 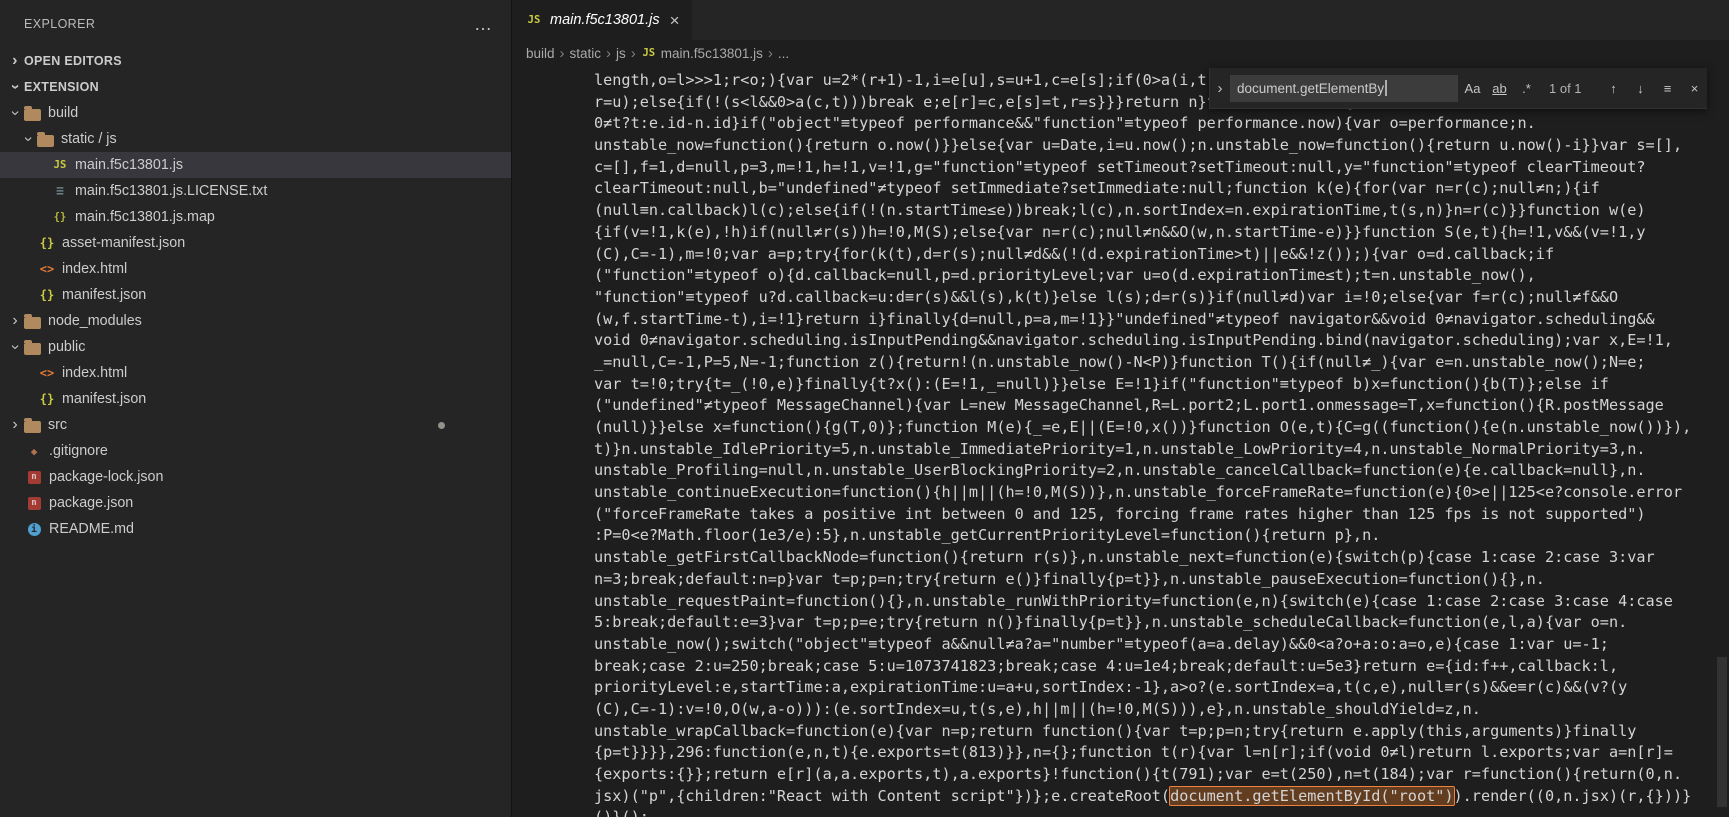 I want to click on tree-file-asset-manifest-json: {} asset-manifest.json, so click(x=255, y=243).